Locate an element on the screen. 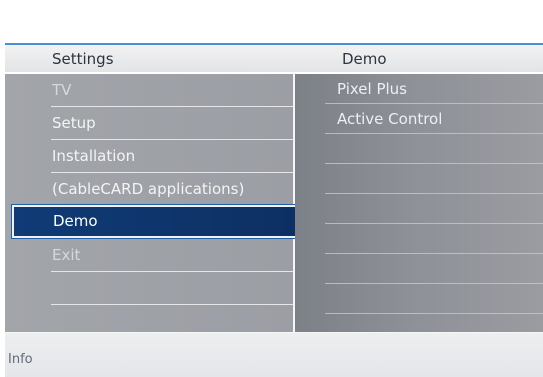  menu-item-cablecard: (CableCARD applications) is located at coordinates (149, 189).